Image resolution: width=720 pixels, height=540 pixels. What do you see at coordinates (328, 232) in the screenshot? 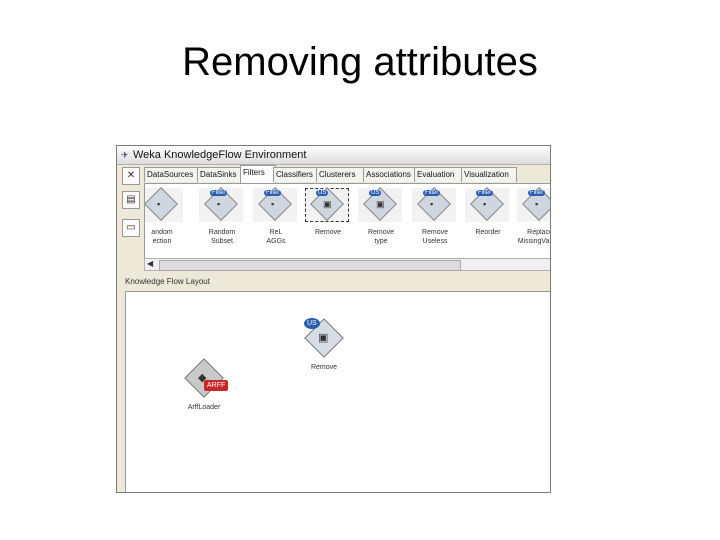
I see `palette-item-label: Remove` at bounding box center [328, 232].